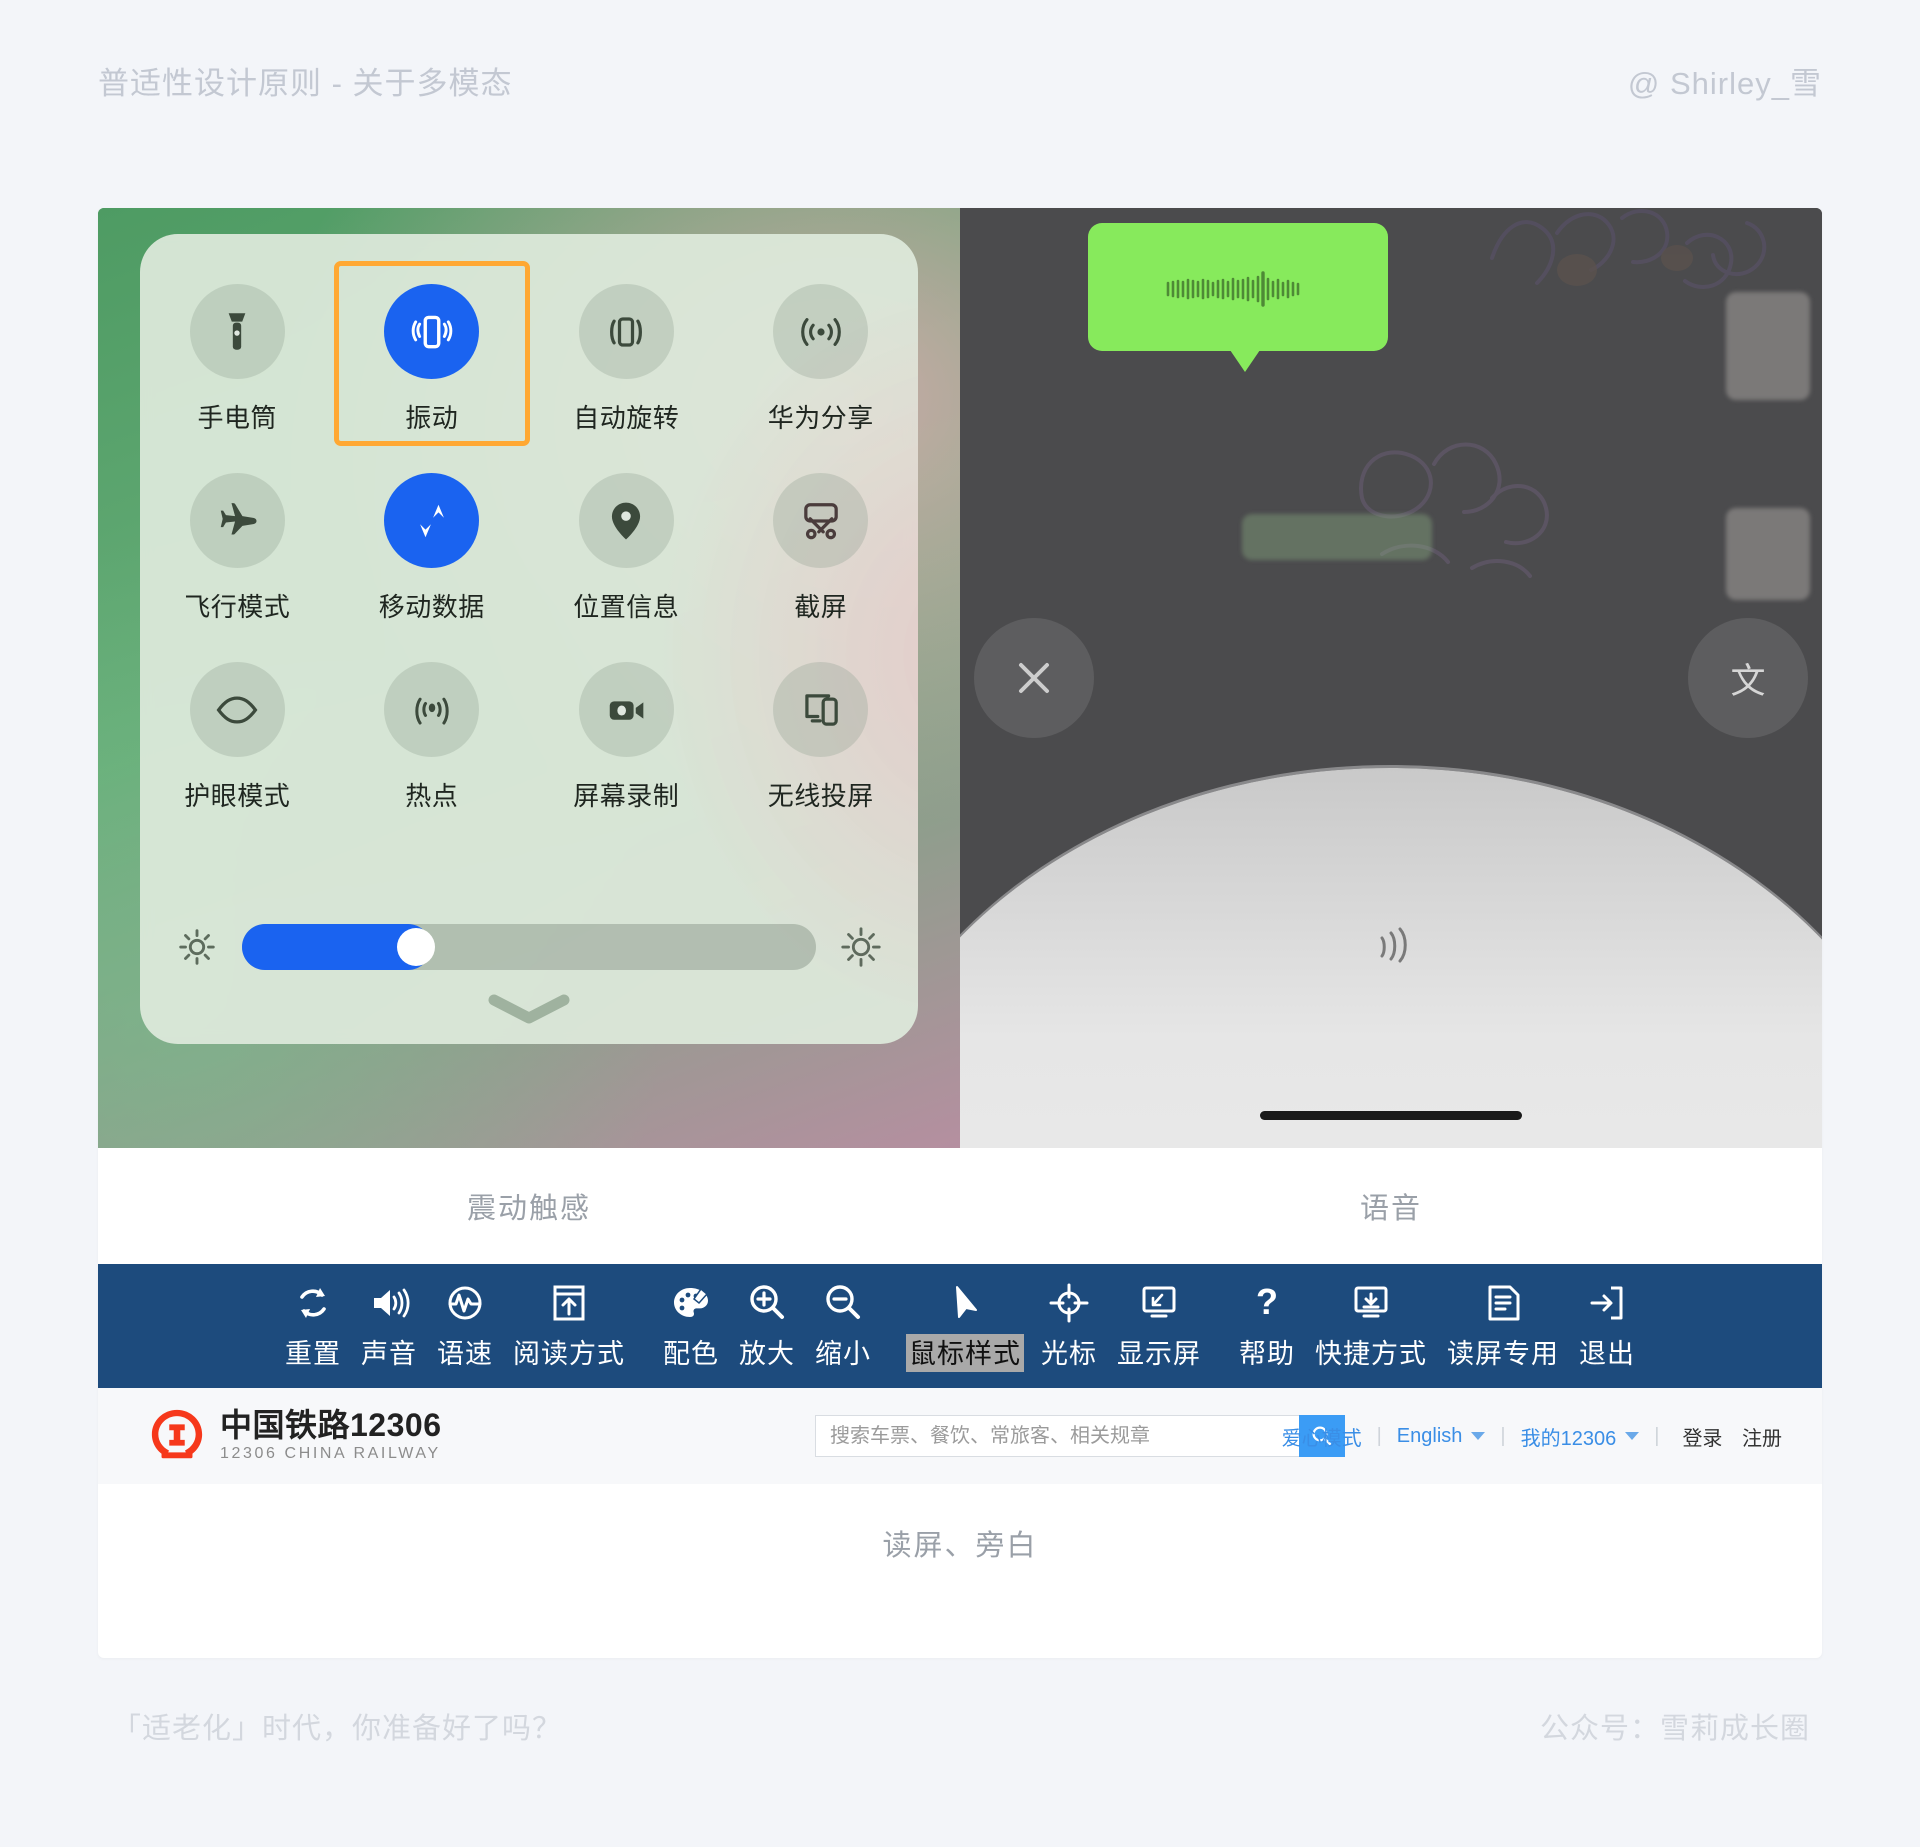 This screenshot has width=1920, height=1847. I want to click on cancel-recording-button, so click(1034, 678).